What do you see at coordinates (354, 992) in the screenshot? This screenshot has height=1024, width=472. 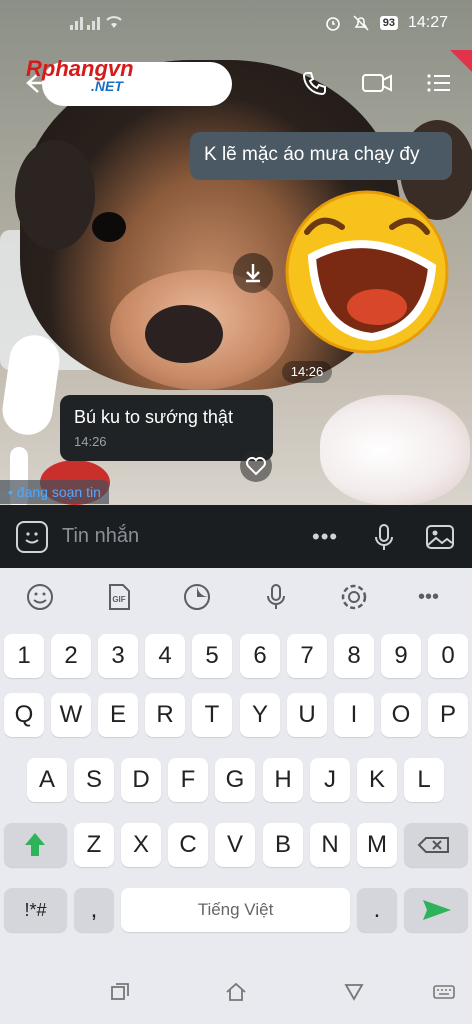 I see `back-triangle-icon` at bounding box center [354, 992].